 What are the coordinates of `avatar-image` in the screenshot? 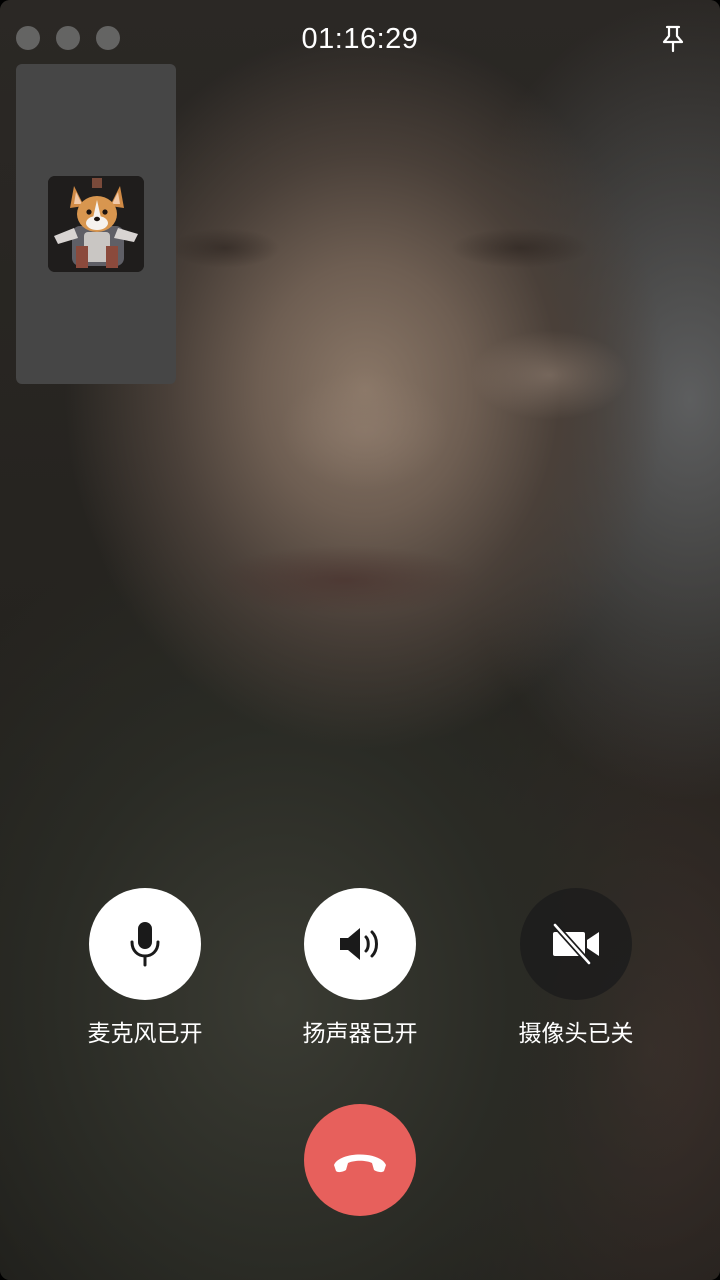 It's located at (96, 224).